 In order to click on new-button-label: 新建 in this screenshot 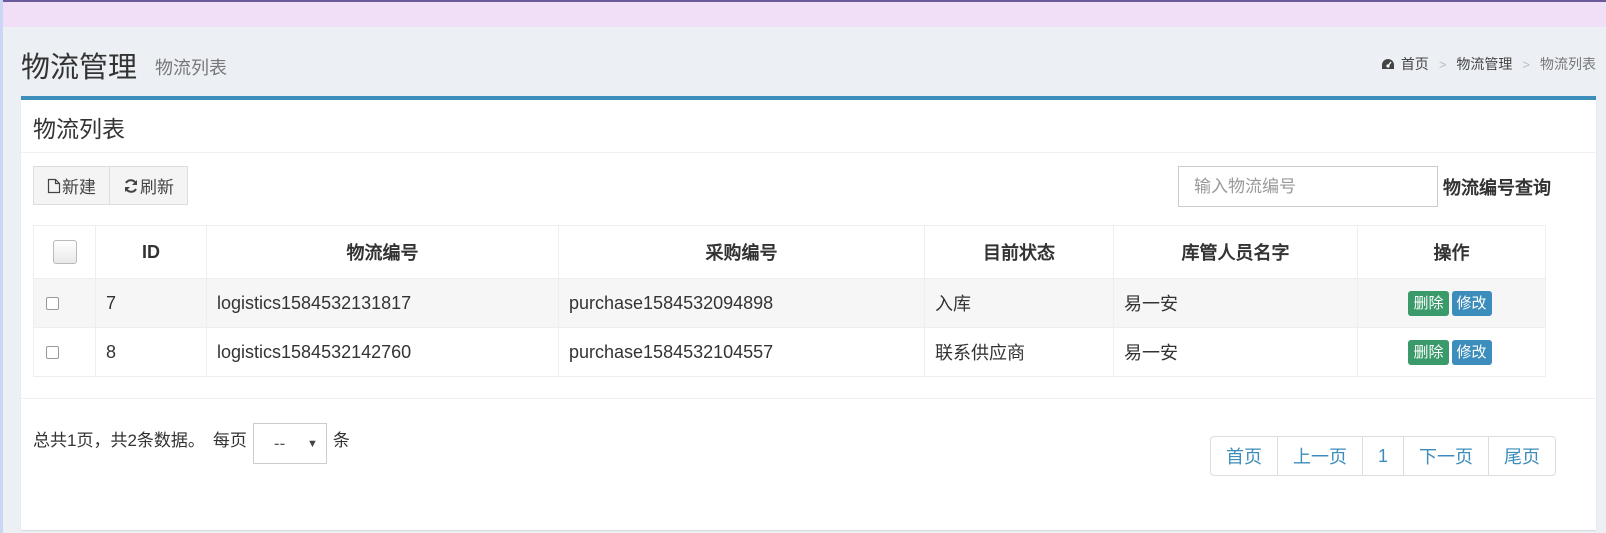, I will do `click(79, 187)`.